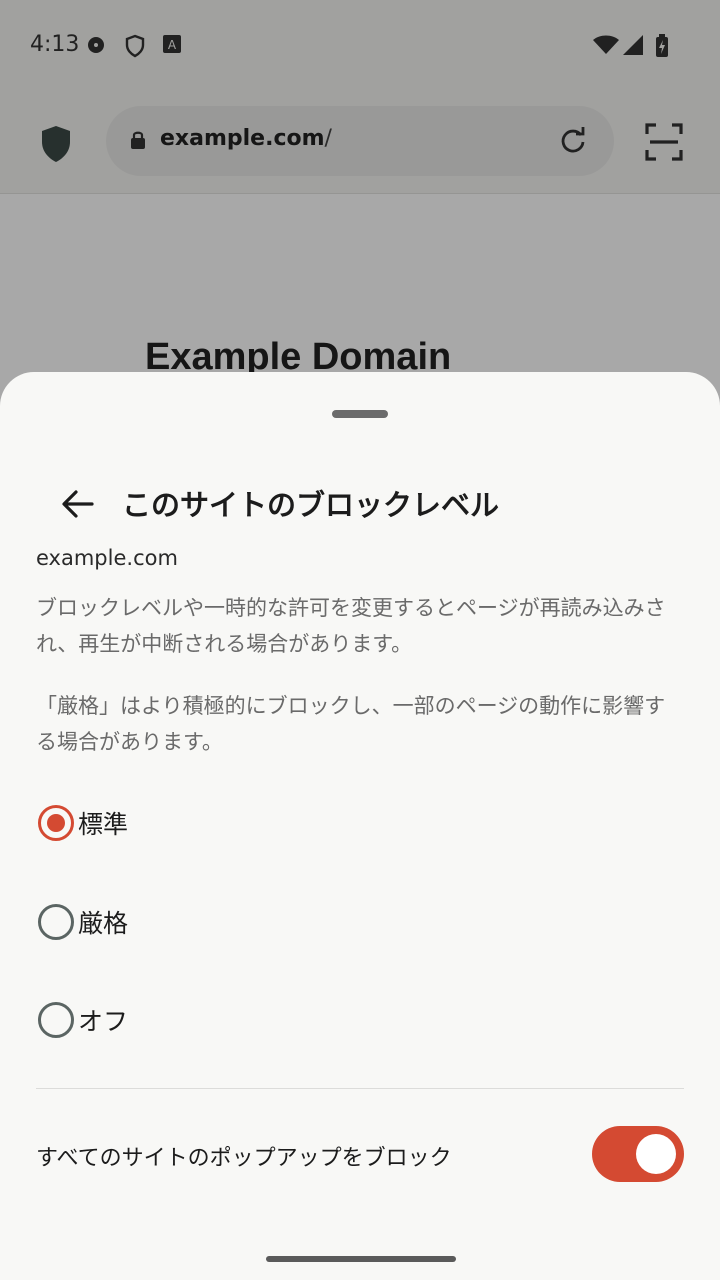 The height and width of the screenshot is (1280, 720). I want to click on back-button, so click(78, 504).